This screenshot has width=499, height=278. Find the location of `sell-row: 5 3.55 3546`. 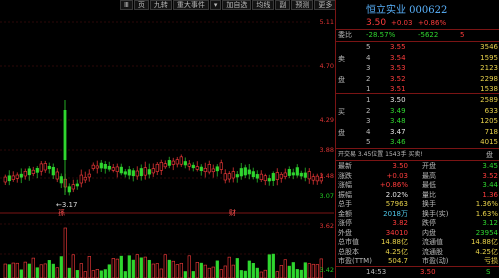

sell-row: 5 3.55 3546 is located at coordinates (417, 47).